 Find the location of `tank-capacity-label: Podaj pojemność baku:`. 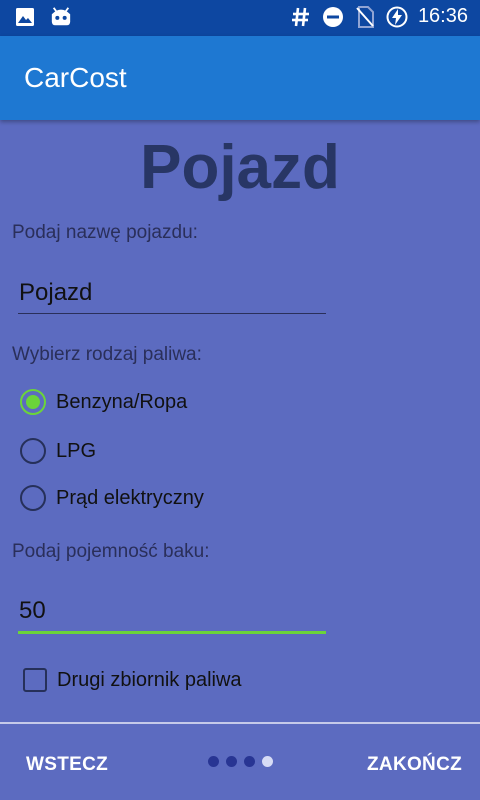

tank-capacity-label: Podaj pojemność baku: is located at coordinates (111, 551).